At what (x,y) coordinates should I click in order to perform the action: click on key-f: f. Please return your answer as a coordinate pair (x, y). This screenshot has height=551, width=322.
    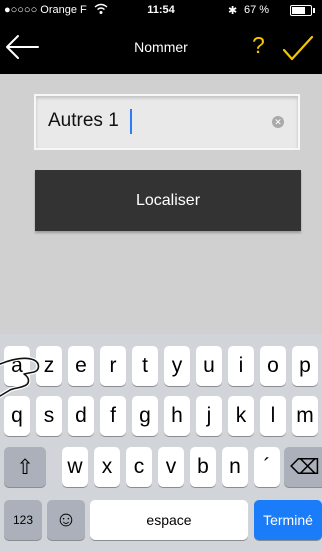
    Looking at the image, I should click on (113, 416).